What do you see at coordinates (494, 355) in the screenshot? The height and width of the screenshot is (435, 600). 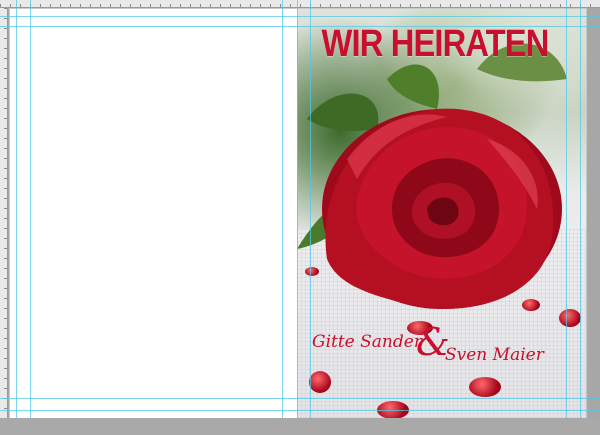 I see `groom-name: Sven Maier` at bounding box center [494, 355].